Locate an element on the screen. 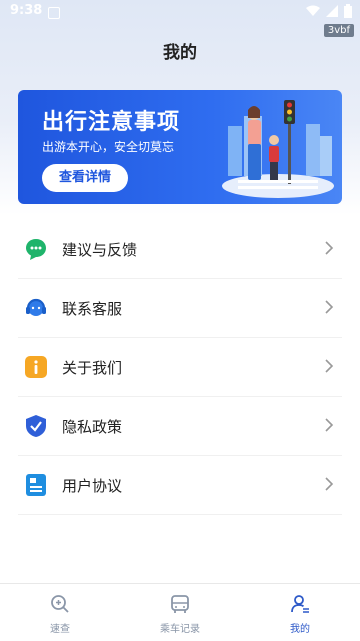 This screenshot has width=360, height=641. bus-icon is located at coordinates (180, 604).